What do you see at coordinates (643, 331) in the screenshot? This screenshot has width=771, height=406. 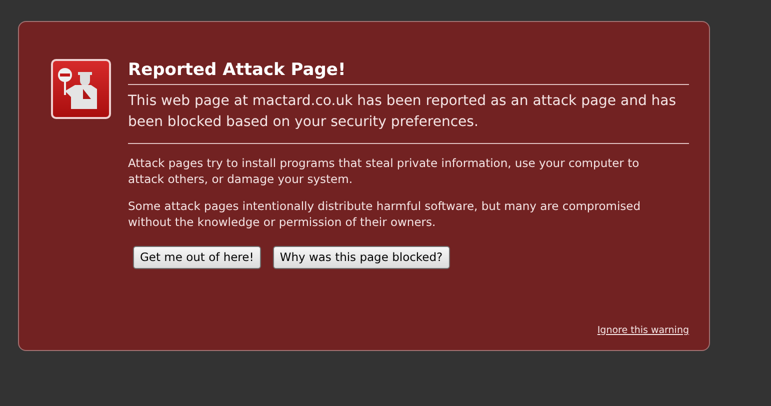 I see `ignore-warning-link: Ignore this warning` at bounding box center [643, 331].